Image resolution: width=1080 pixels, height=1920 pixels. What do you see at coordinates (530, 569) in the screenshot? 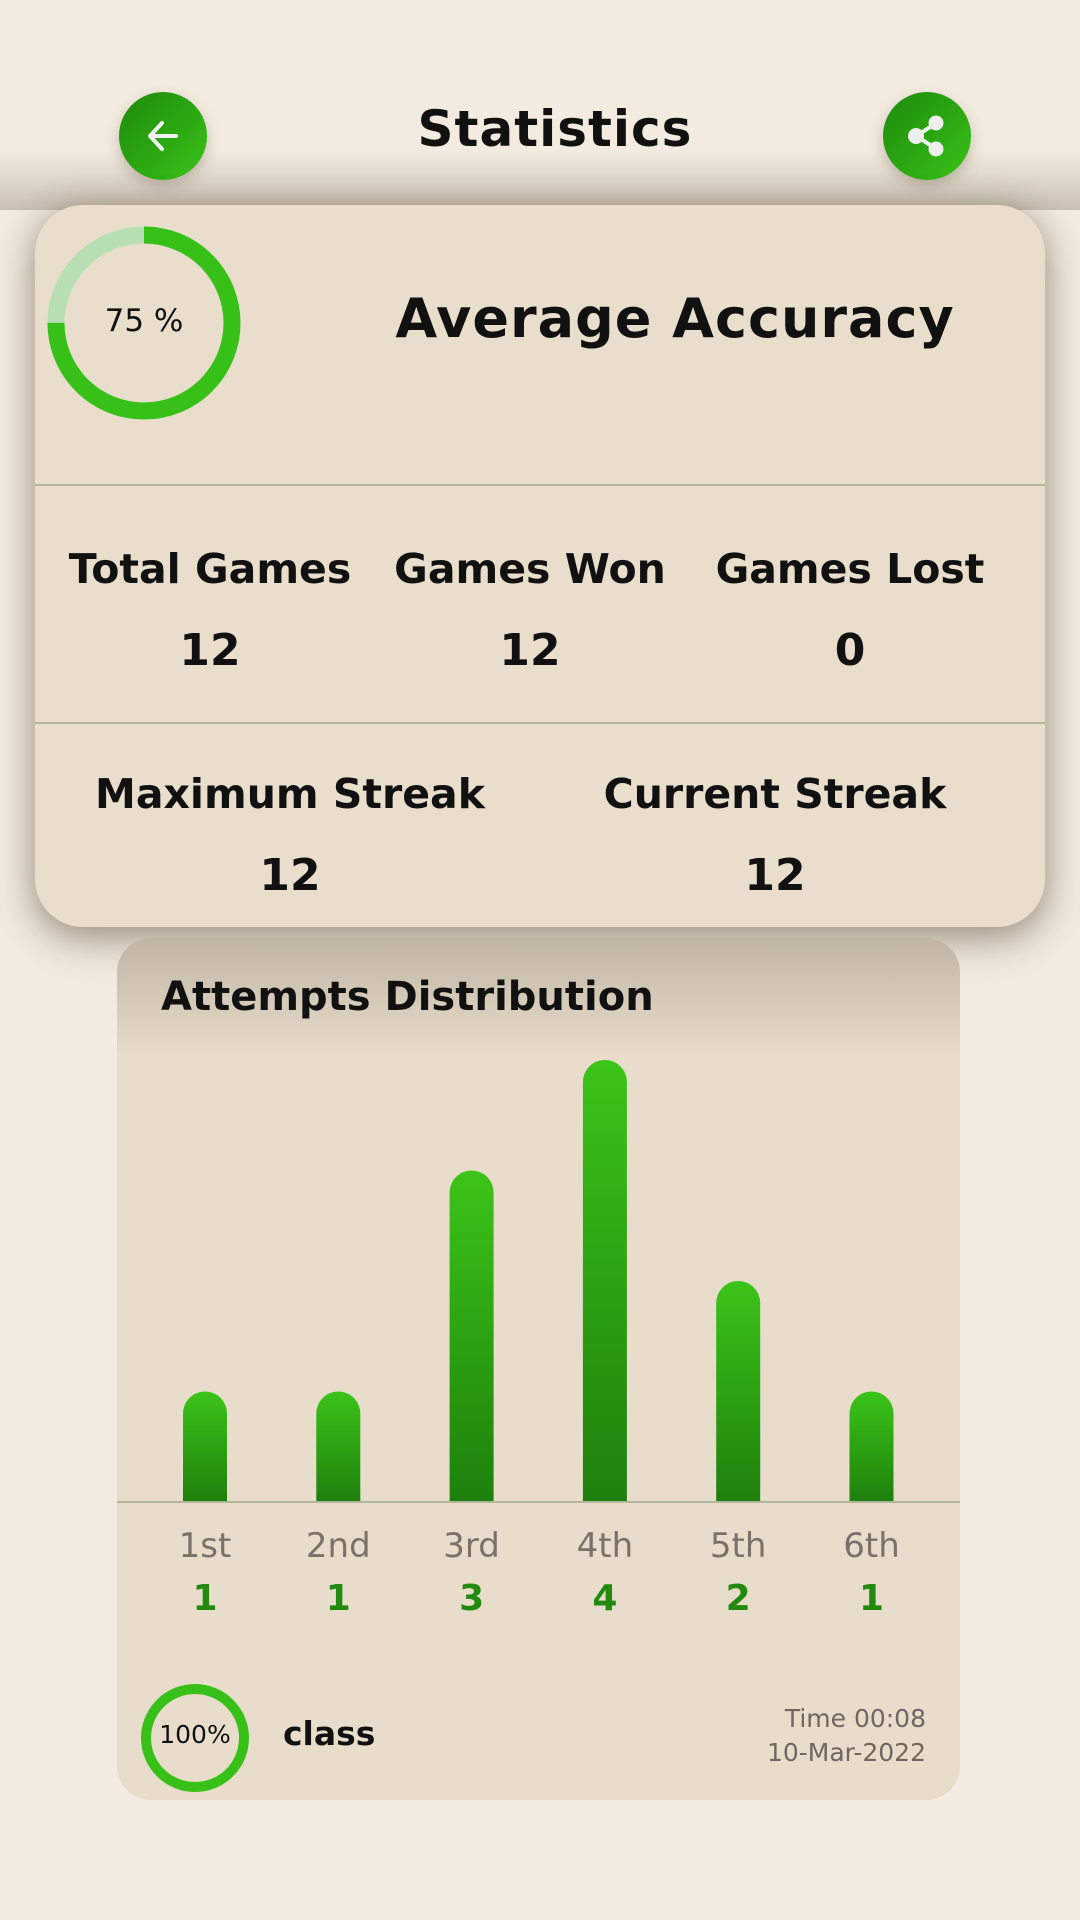
I see `stat-label: Games Won` at bounding box center [530, 569].